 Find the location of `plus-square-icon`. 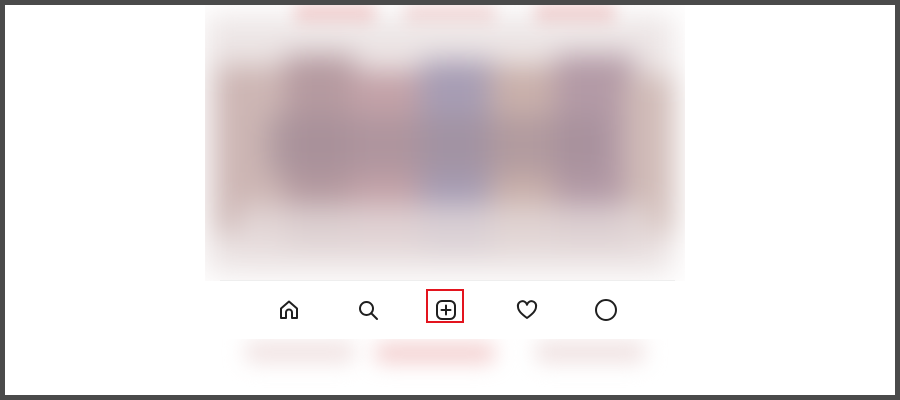

plus-square-icon is located at coordinates (446, 310).